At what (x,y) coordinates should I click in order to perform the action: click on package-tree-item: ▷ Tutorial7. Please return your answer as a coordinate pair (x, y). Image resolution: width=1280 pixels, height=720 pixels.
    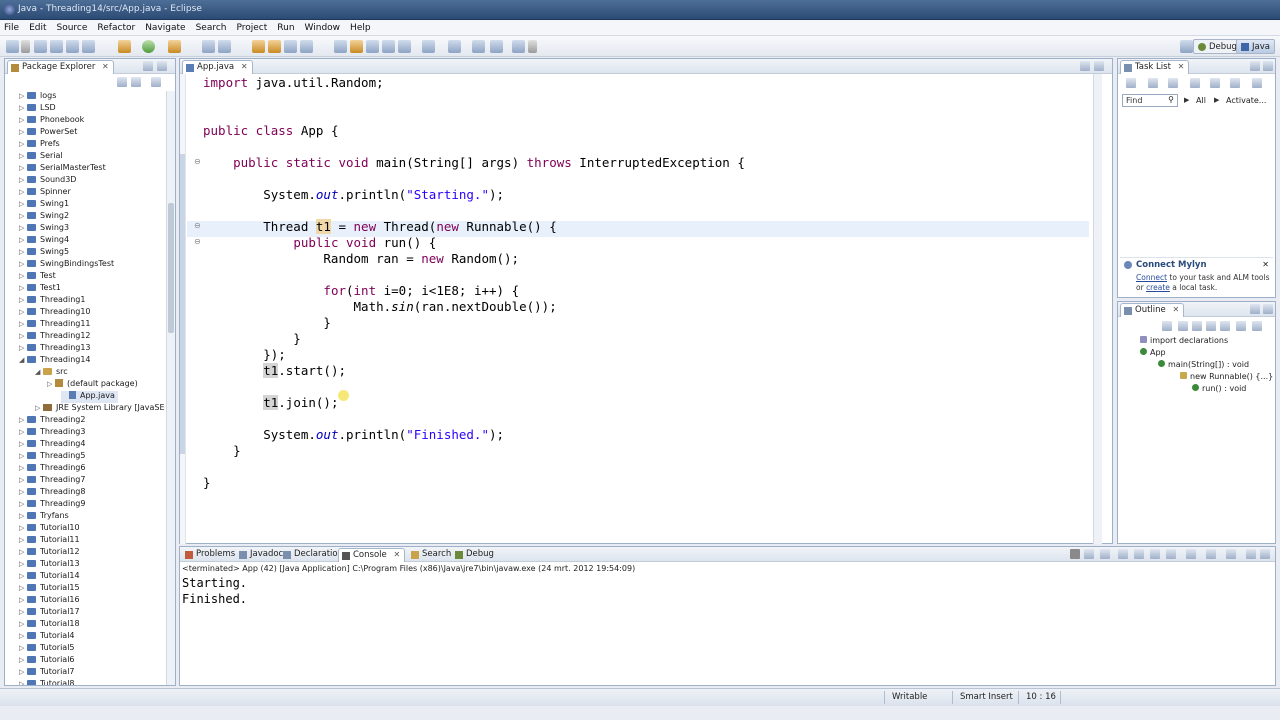
    Looking at the image, I should click on (47, 673).